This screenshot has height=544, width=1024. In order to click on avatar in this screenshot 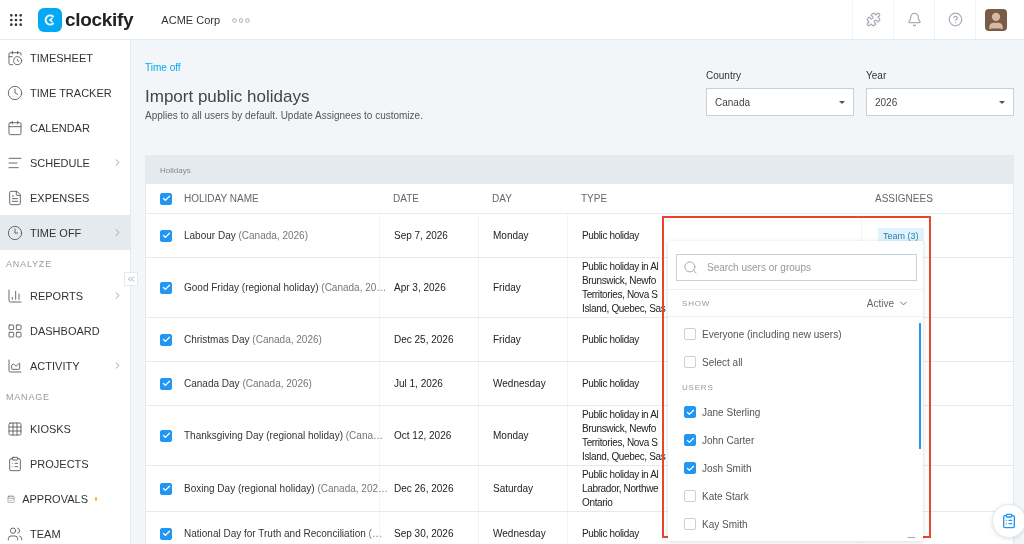, I will do `click(996, 19)`.